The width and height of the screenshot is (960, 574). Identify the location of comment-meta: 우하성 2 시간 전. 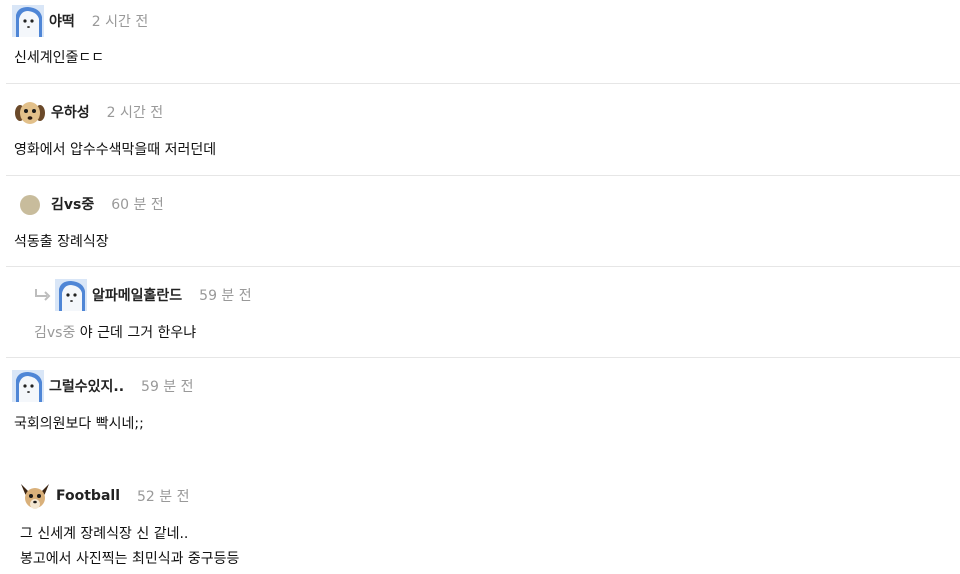
(88, 112).